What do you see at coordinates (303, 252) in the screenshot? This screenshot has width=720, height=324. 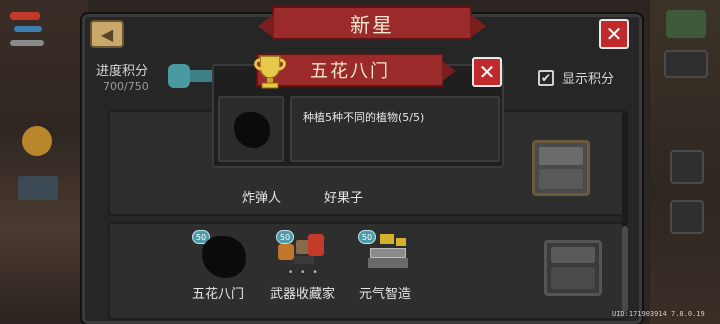 I see `weapon-collector-icon` at bounding box center [303, 252].